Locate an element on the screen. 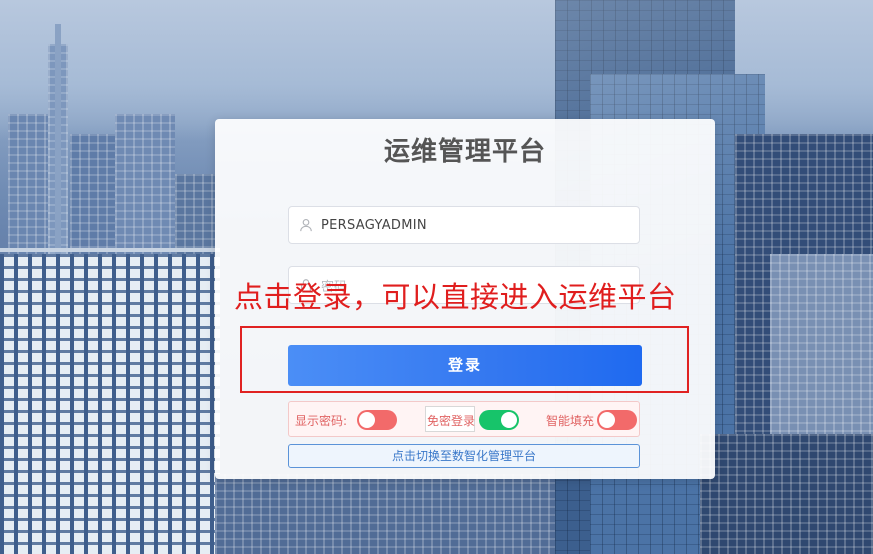  username-value: PERSAGYADMIN is located at coordinates (374, 225).